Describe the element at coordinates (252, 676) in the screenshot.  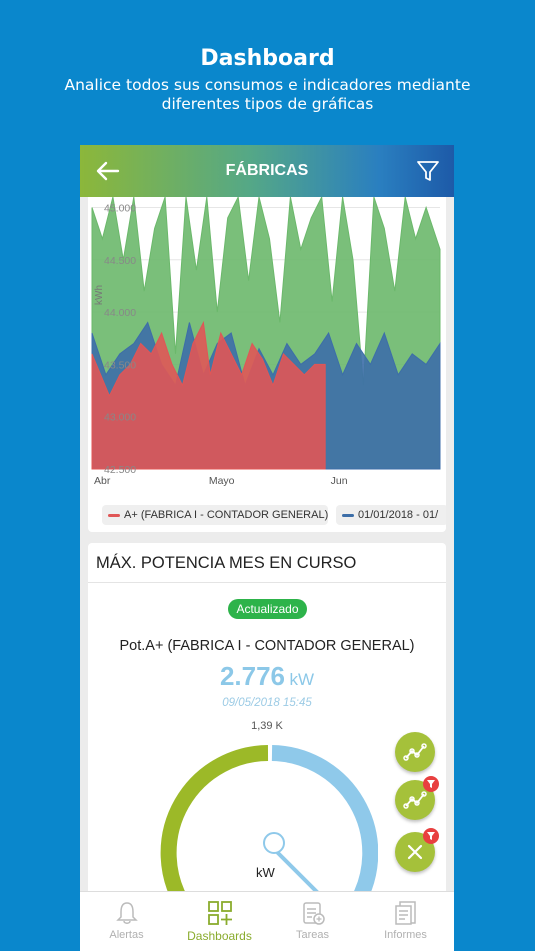
I see `power-number: 2.776` at that location.